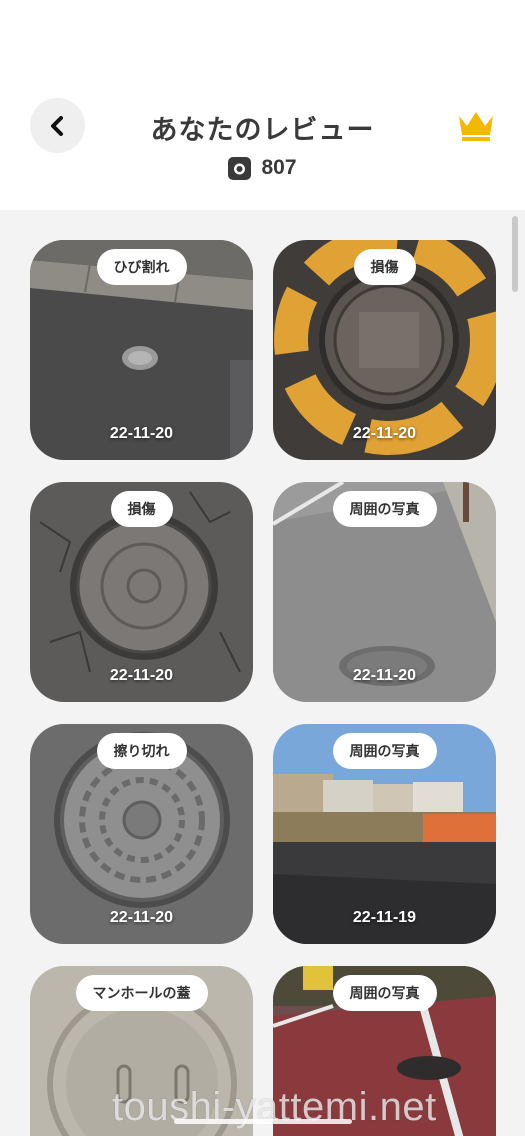  What do you see at coordinates (515, 254) in the screenshot?
I see `scrollbar` at bounding box center [515, 254].